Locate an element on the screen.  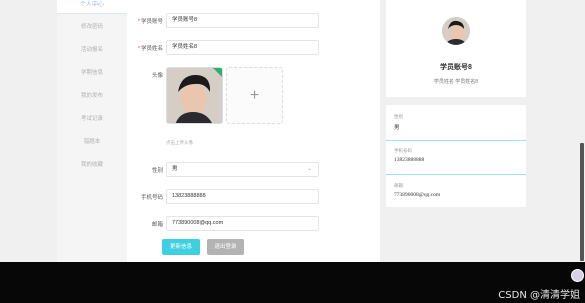
sidebar-item-change-password: 修改密码 is located at coordinates (92, 26).